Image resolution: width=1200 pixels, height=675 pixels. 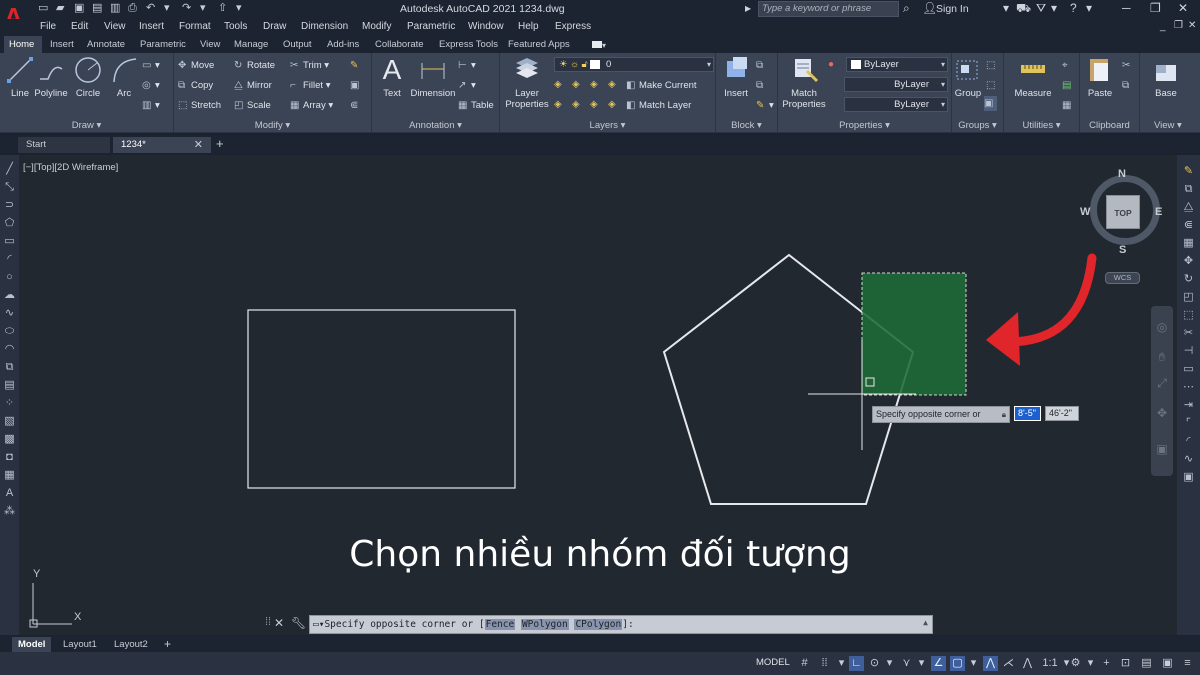 I want to click on erase-icon: ✎, so click(x=1188, y=171).